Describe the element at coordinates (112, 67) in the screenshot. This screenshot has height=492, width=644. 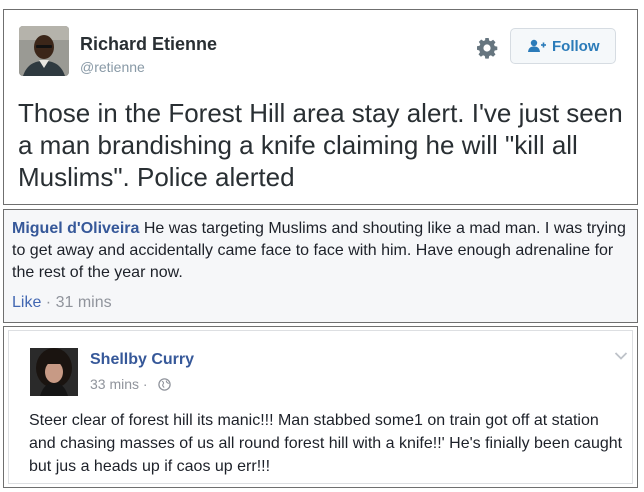
I see `author-handle: @retienne` at that location.